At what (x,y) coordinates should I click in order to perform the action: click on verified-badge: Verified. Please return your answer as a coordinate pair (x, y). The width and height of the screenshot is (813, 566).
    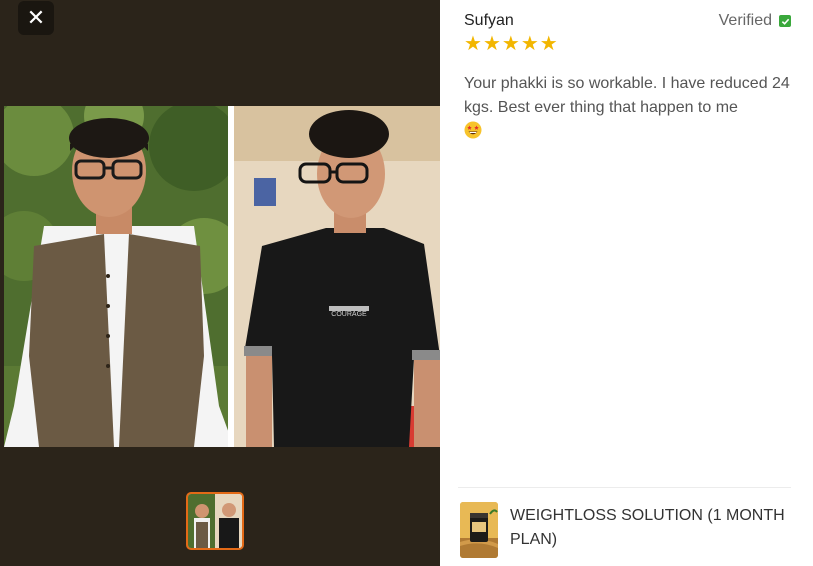
    Looking at the image, I should click on (755, 21).